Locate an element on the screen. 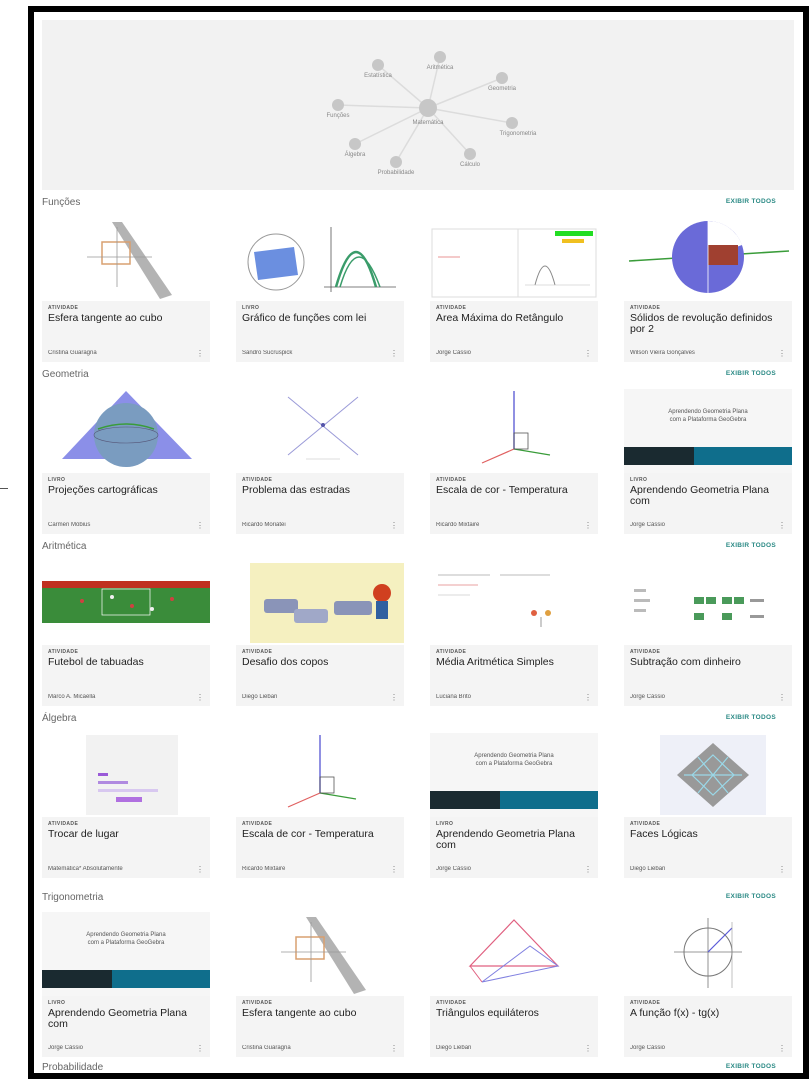 Image resolution: width=812 pixels, height=1081 pixels. card-author: Sandro Sucruspick is located at coordinates (312, 353).